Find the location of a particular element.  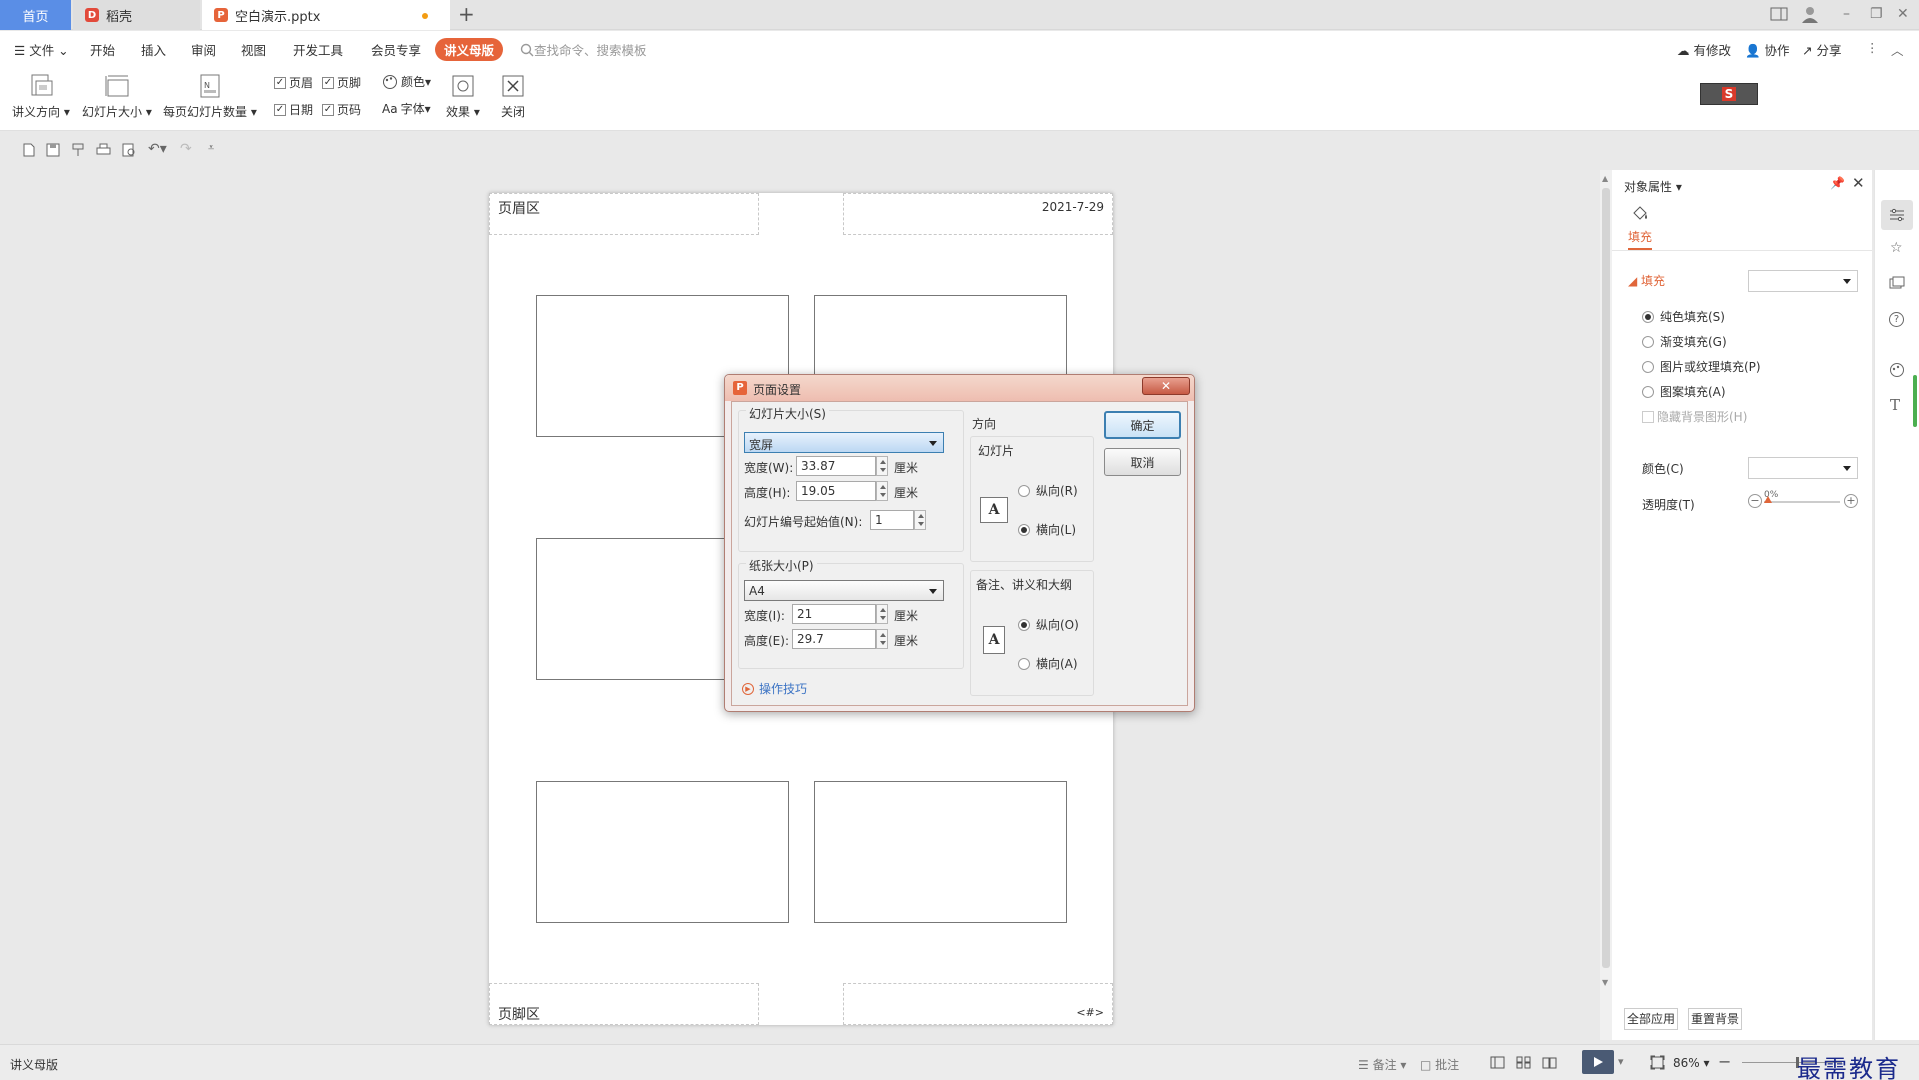

start-number-input: 1 is located at coordinates (892, 520).